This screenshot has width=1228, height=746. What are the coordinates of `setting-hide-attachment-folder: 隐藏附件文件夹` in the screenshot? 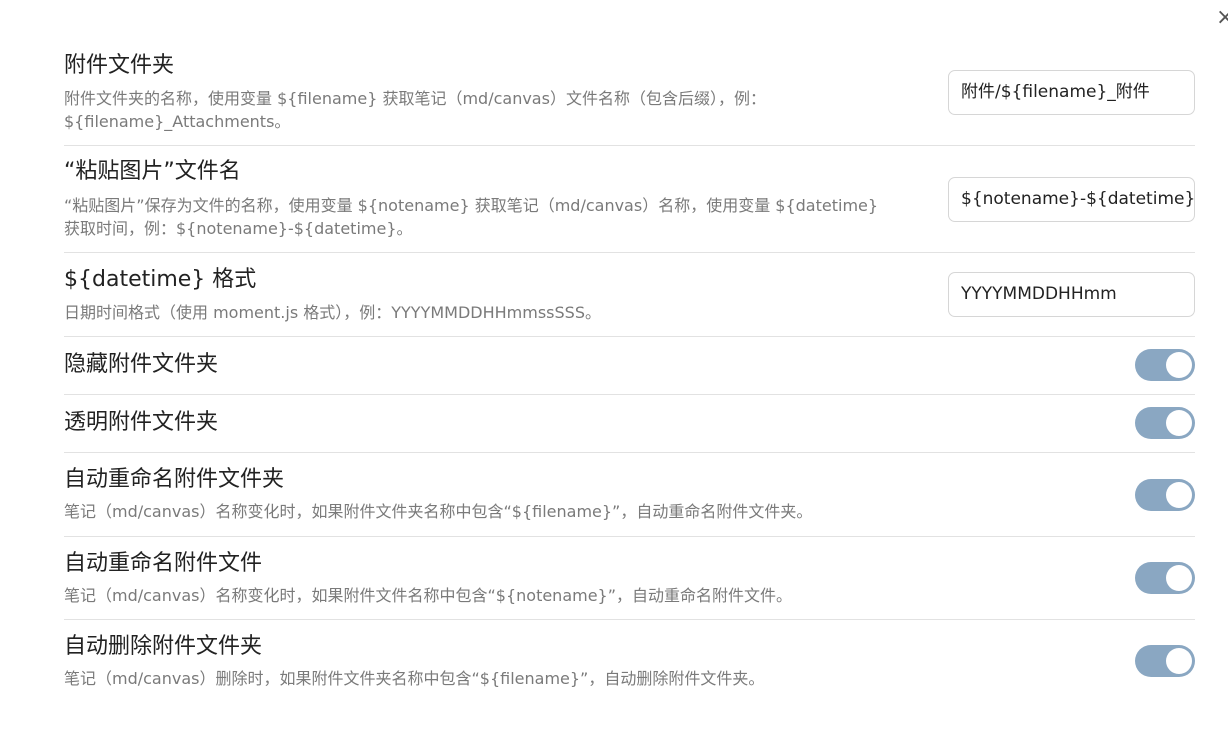 It's located at (629, 366).